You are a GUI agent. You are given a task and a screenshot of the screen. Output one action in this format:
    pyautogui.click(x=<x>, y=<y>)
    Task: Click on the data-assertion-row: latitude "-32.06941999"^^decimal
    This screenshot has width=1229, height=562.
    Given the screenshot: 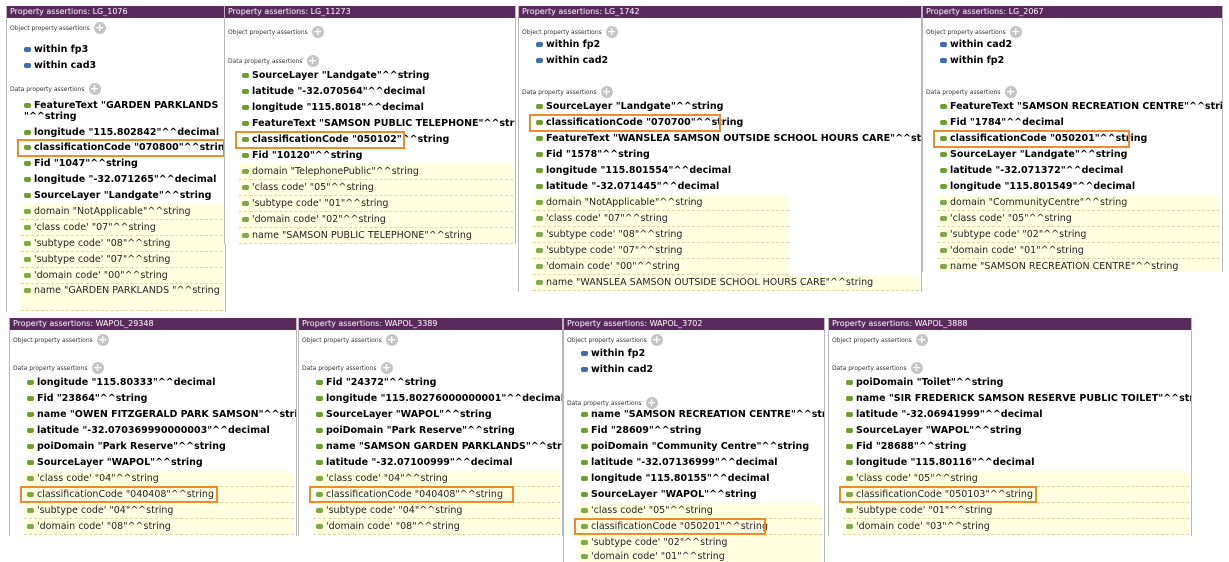 What is the action you would take?
    pyautogui.click(x=1016, y=415)
    